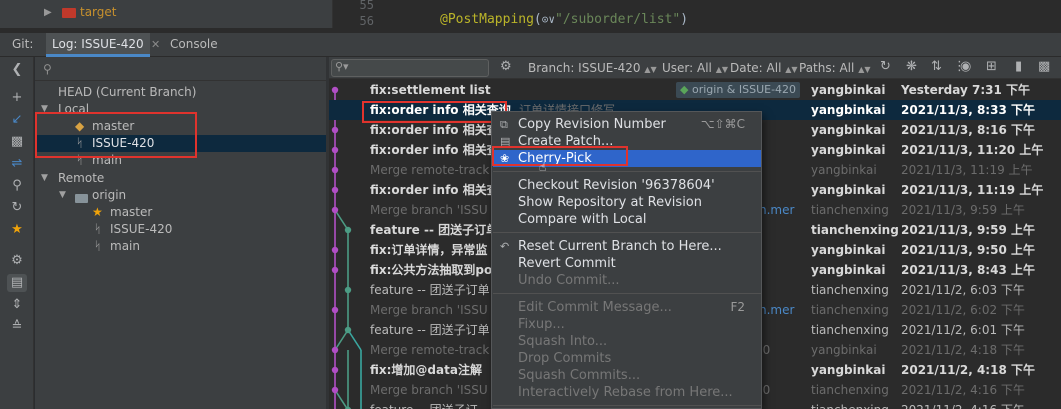 This screenshot has height=409, width=1061. I want to click on menu-item-show-repository-at-revision: Show Repository at Revision, so click(627, 202).